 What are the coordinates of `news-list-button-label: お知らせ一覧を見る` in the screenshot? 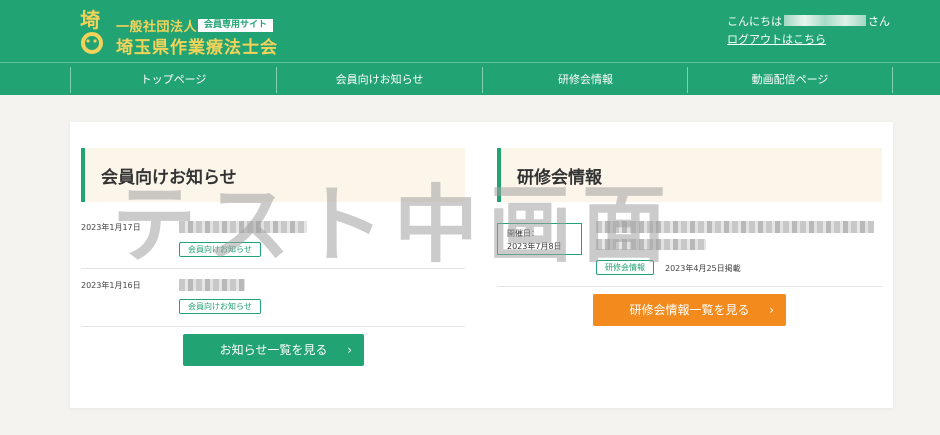 It's located at (273, 350).